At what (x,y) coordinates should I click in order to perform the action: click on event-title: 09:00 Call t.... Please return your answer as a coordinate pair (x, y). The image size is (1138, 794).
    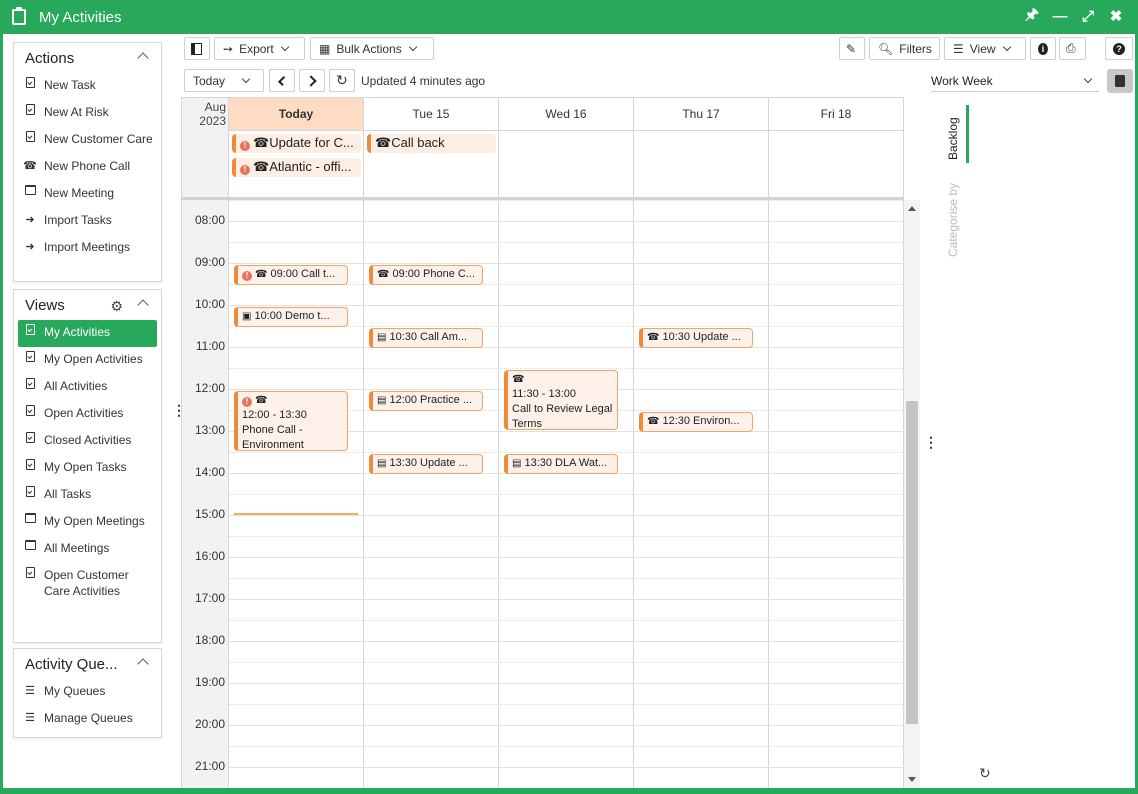
    Looking at the image, I should click on (303, 274).